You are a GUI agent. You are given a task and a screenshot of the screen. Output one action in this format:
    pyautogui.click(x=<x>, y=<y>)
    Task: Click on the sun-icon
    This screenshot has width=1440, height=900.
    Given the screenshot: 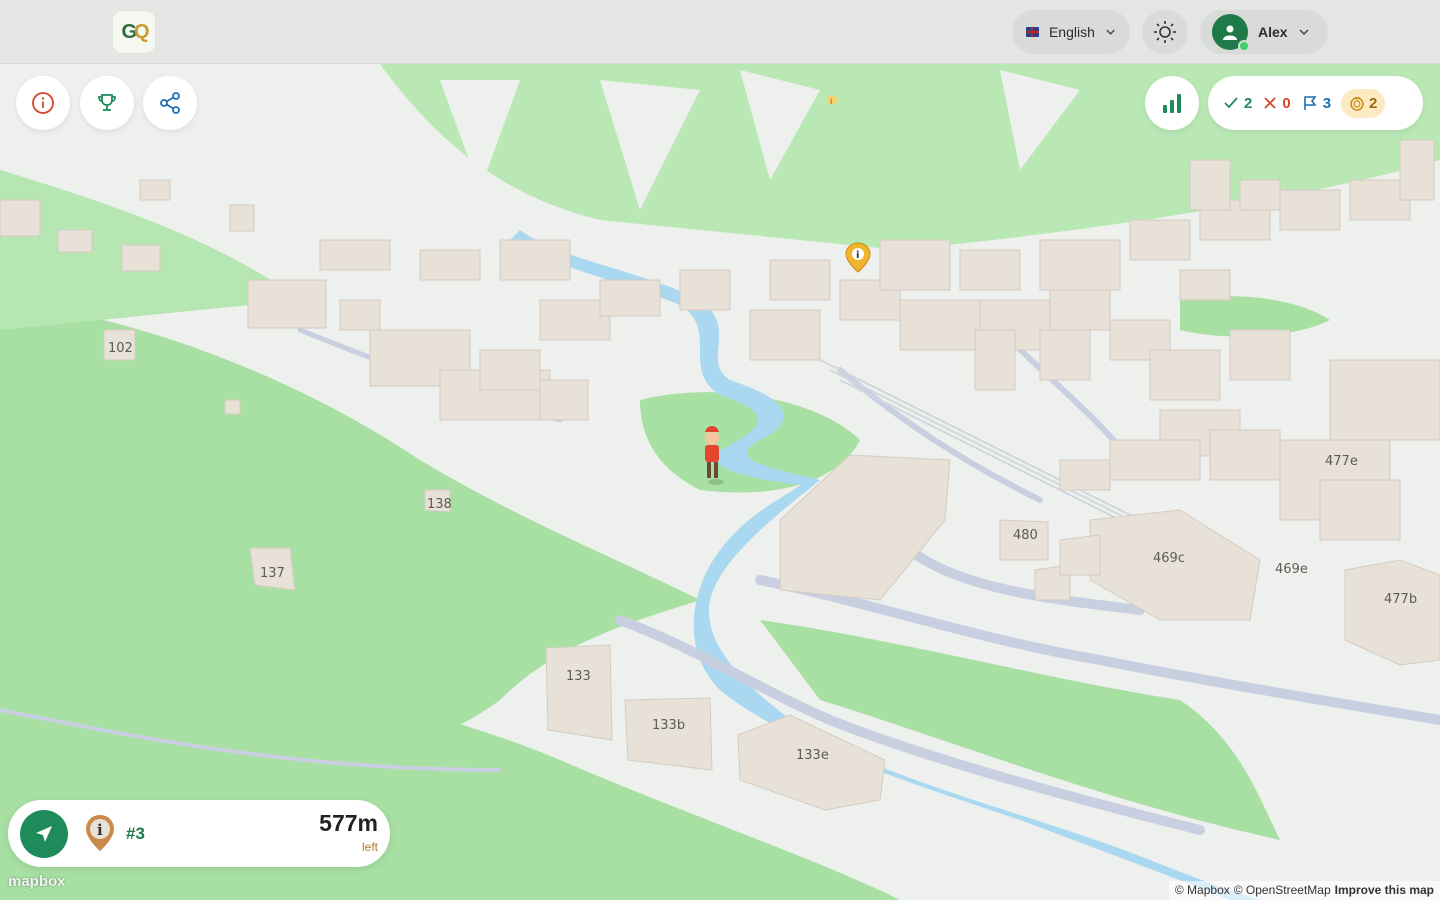 What is the action you would take?
    pyautogui.click(x=1165, y=32)
    